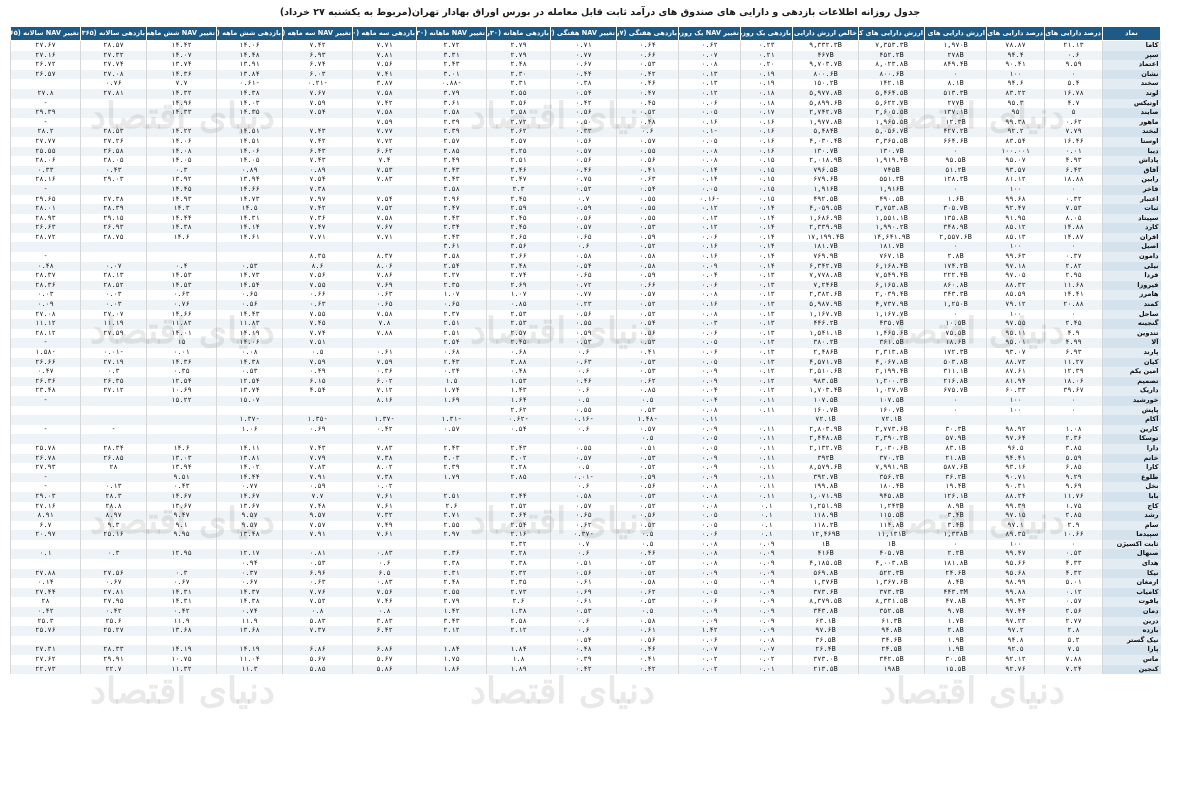 Image resolution: width=1200 pixels, height=785 pixels. I want to click on table-cell: ۷,۲۴۶B, so click(825, 285).